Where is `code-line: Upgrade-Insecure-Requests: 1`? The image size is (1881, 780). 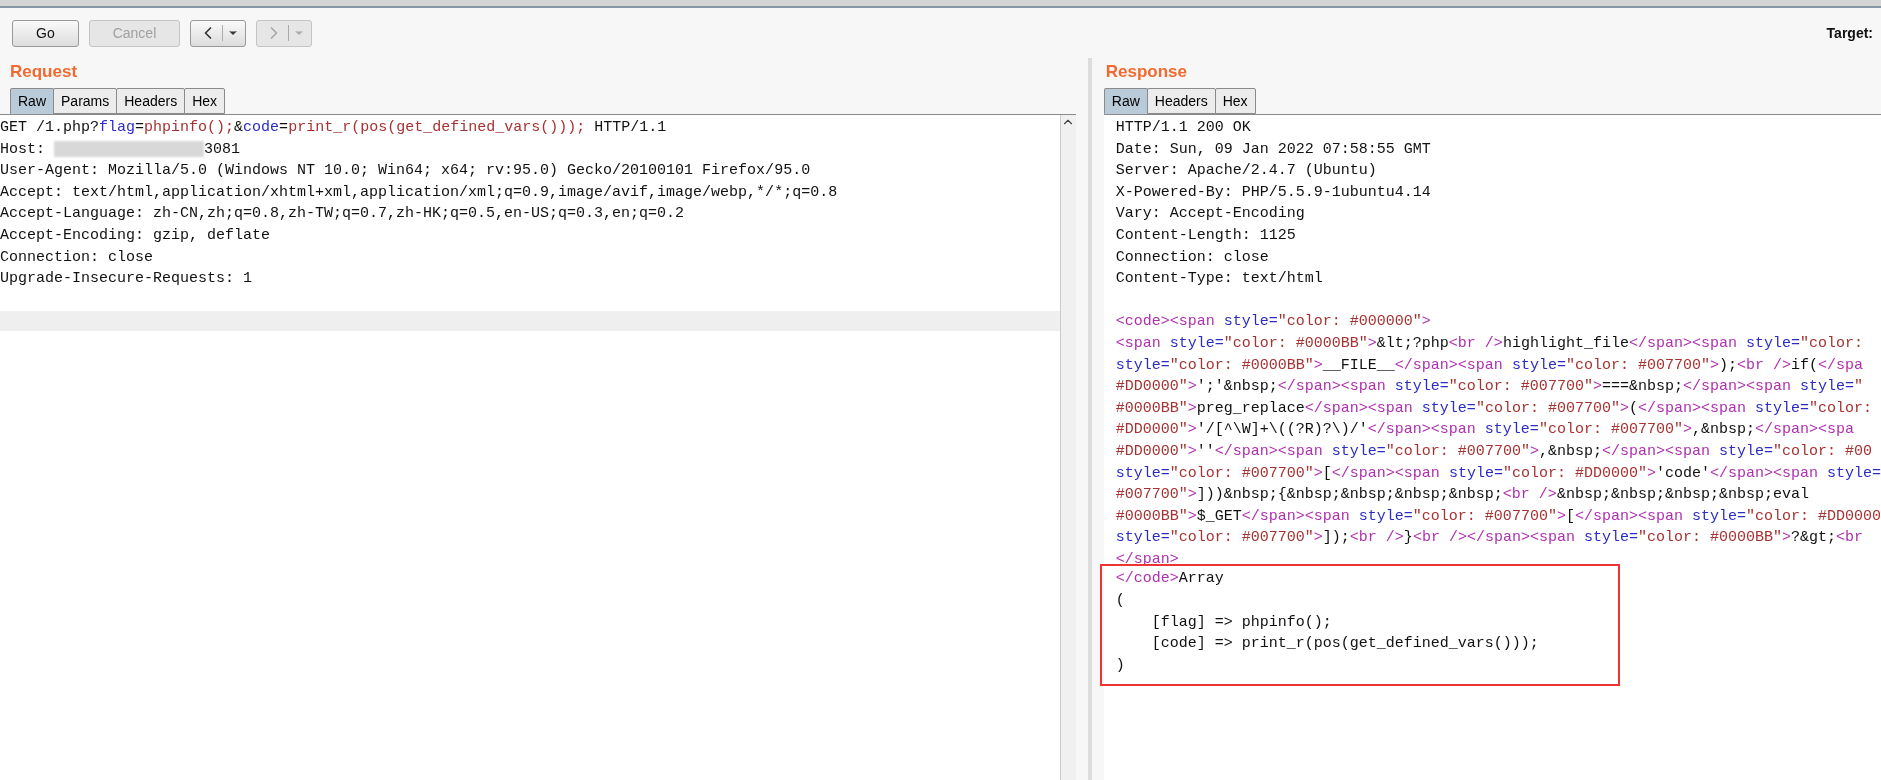
code-line: Upgrade-Insecure-Requests: 1 is located at coordinates (126, 279).